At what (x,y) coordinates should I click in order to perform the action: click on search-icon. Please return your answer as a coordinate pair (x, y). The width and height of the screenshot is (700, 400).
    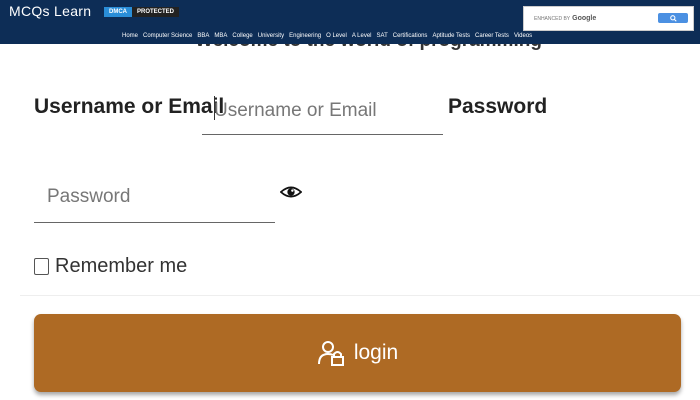
    Looking at the image, I should click on (673, 18).